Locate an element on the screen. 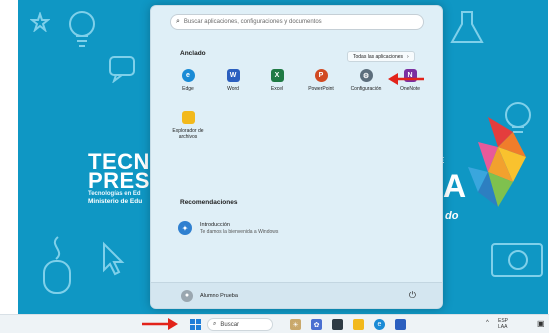 The height and width of the screenshot is (333, 549). task-view-icon is located at coordinates (337, 324).